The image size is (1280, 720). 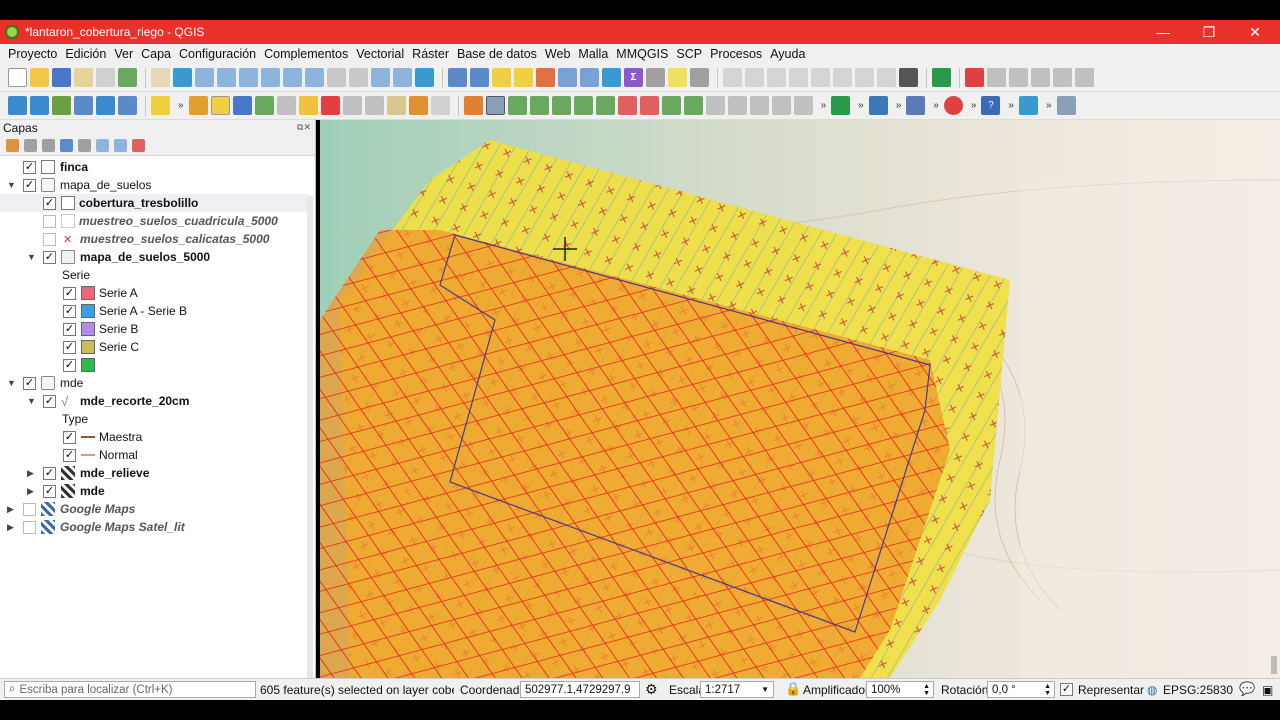 What do you see at coordinates (593, 54) in the screenshot?
I see `menu-malla: Malla` at bounding box center [593, 54].